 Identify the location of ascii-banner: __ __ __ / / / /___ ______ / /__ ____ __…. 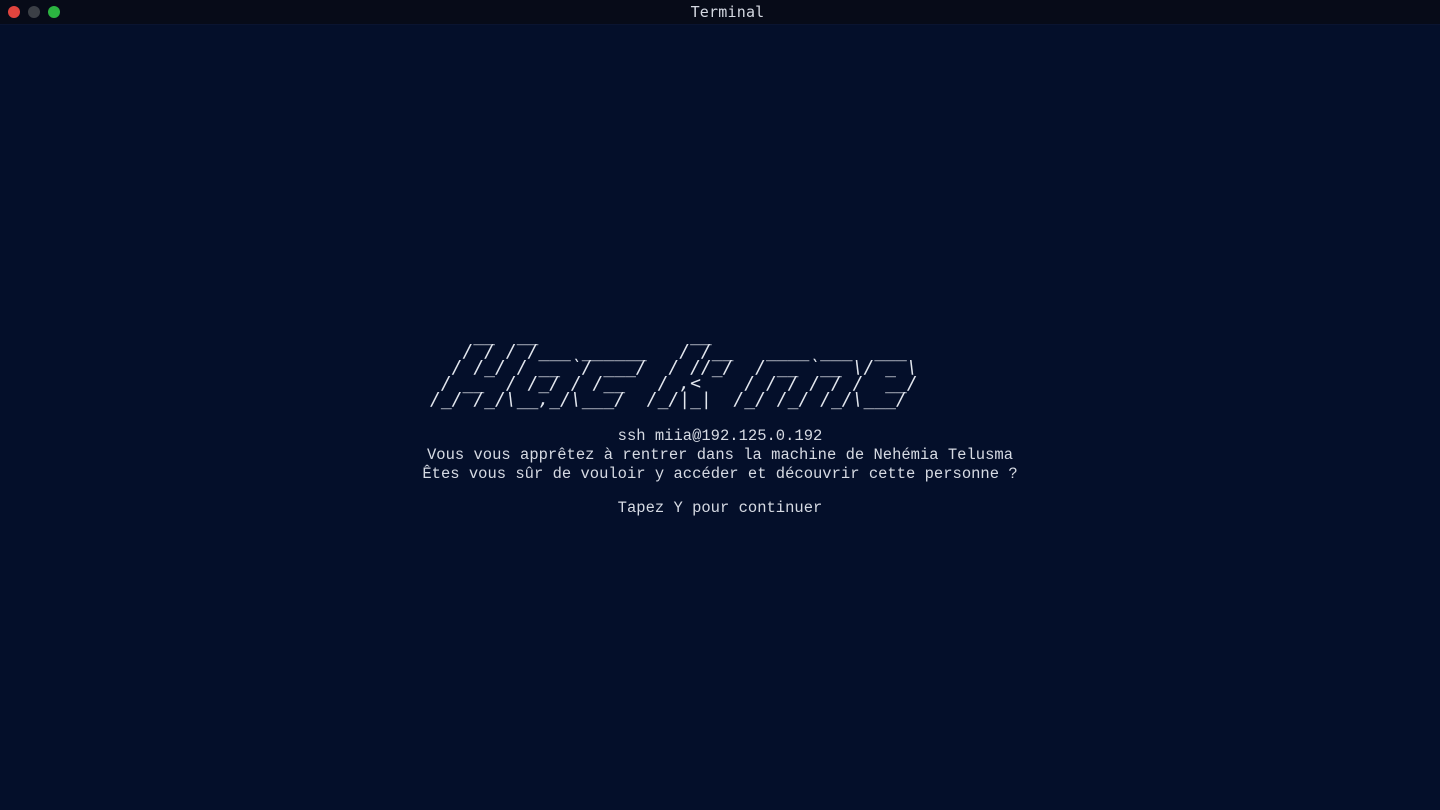
(674, 367).